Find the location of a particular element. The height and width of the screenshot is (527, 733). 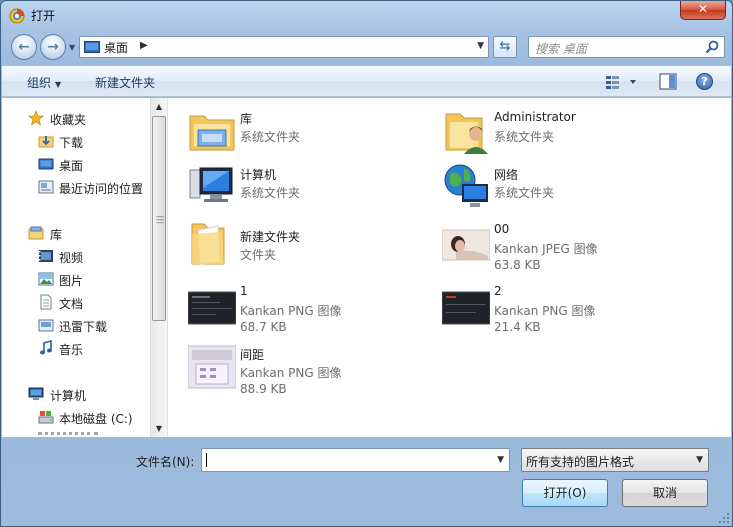

sidebar-item-documents: 文档 is located at coordinates (76, 302).